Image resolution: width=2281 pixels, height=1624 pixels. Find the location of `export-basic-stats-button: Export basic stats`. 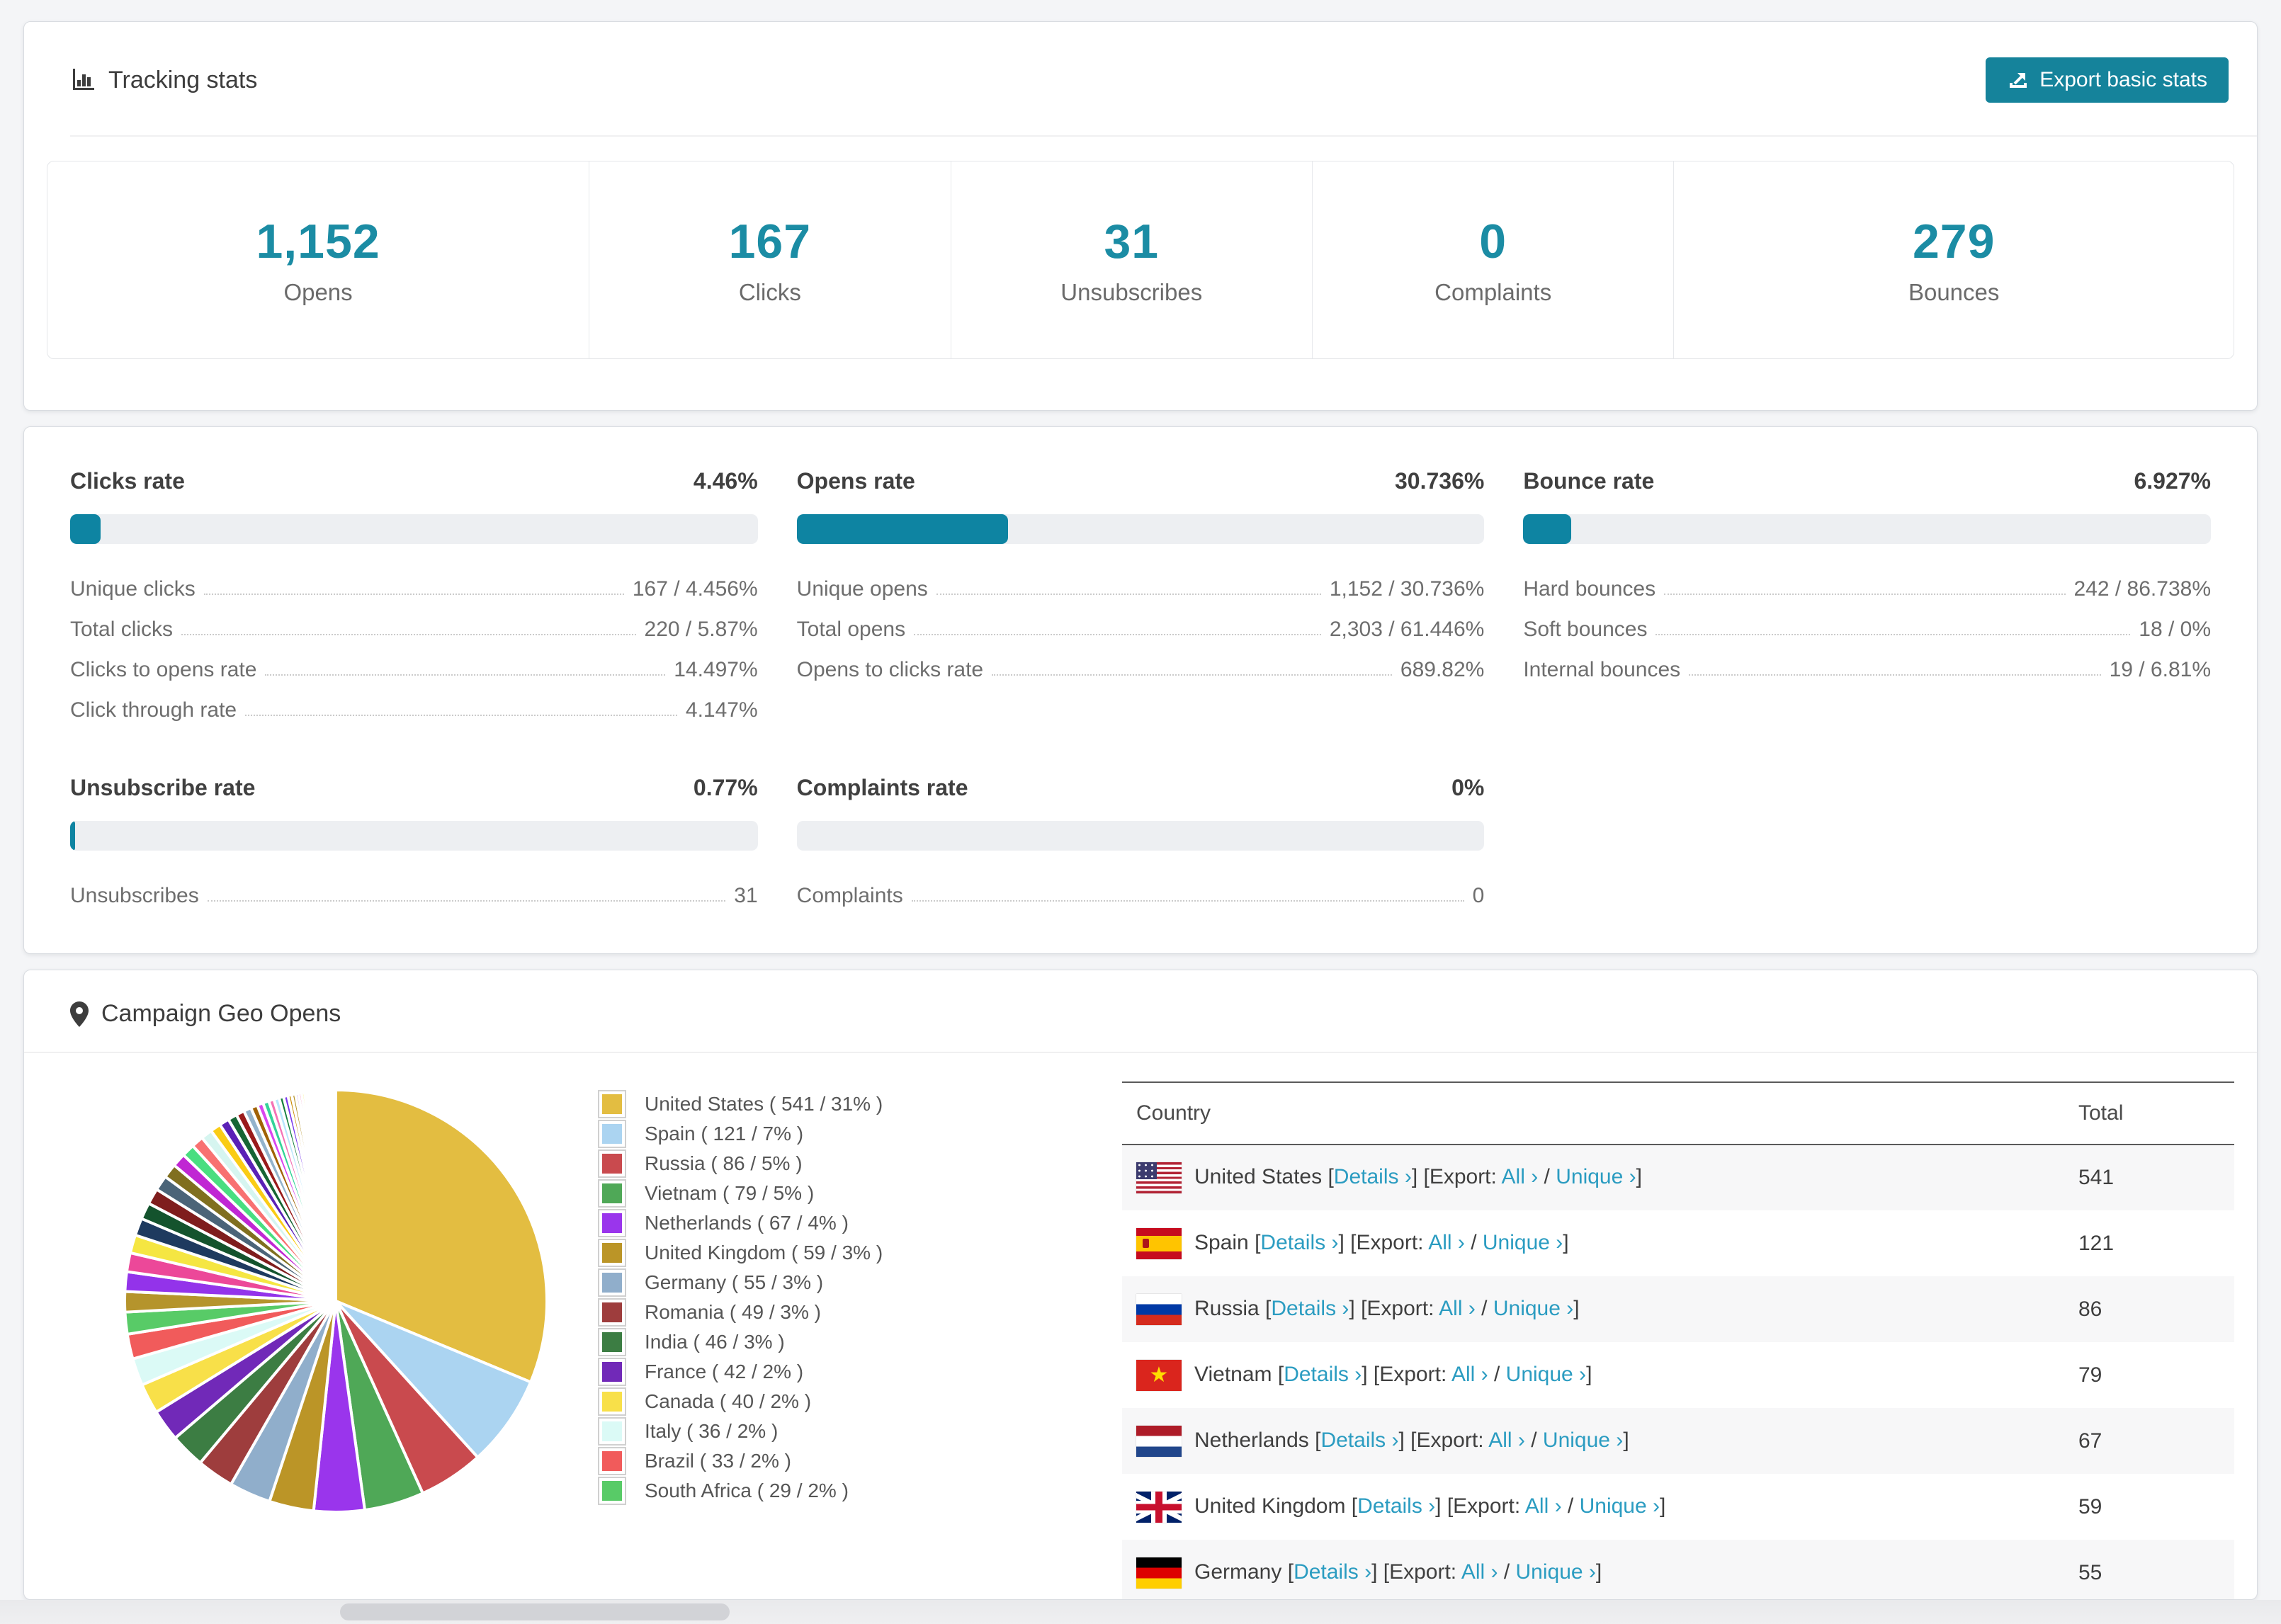

export-basic-stats-button: Export basic stats is located at coordinates (2107, 80).